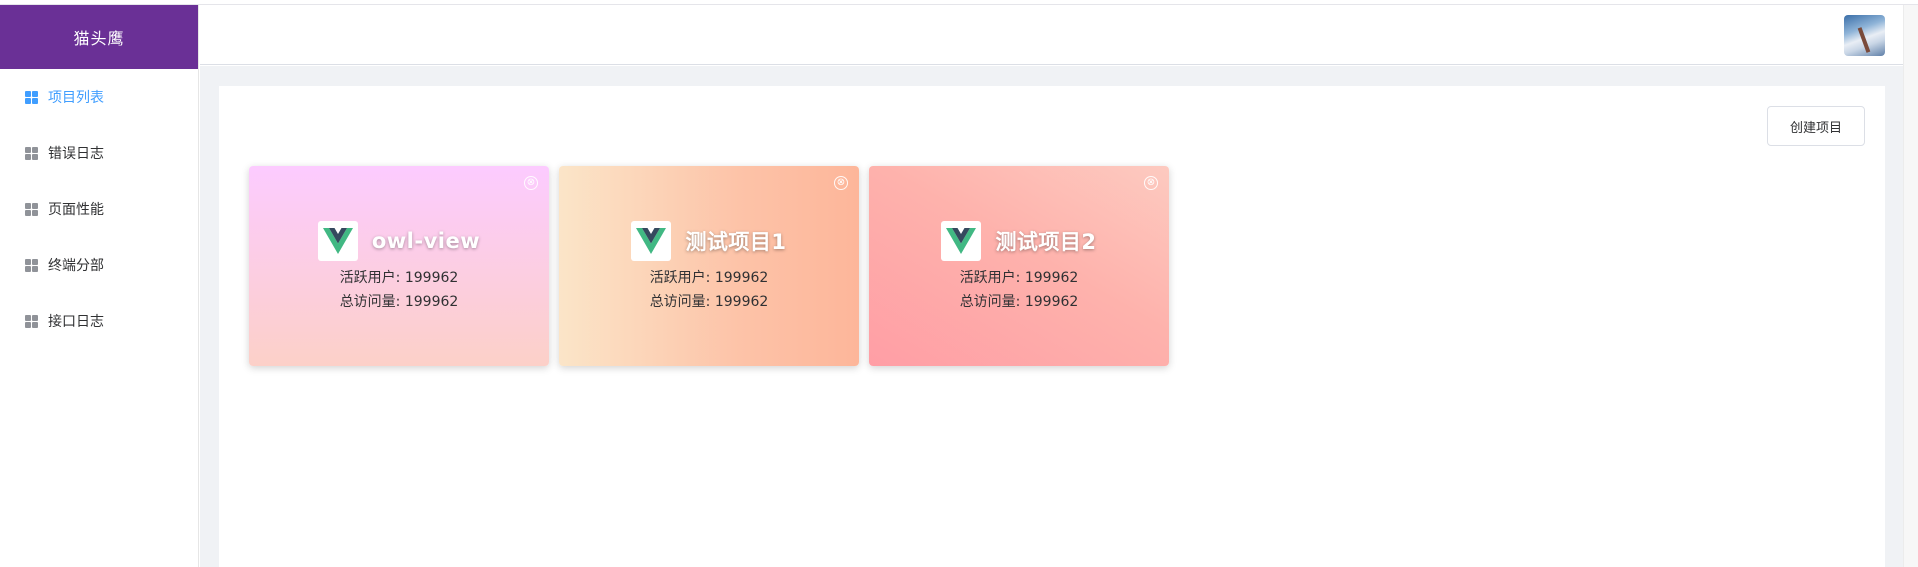 This screenshot has width=1918, height=567. I want to click on sidebar-item-project-list: 项目列表, so click(99, 97).